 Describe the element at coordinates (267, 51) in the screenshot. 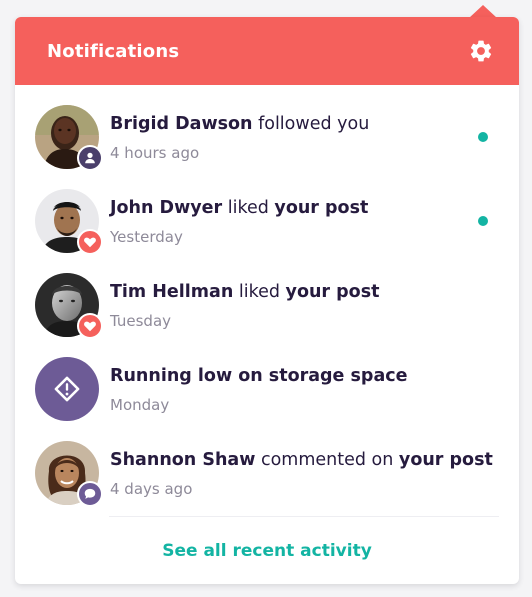

I see `panel-header: Notifications` at that location.